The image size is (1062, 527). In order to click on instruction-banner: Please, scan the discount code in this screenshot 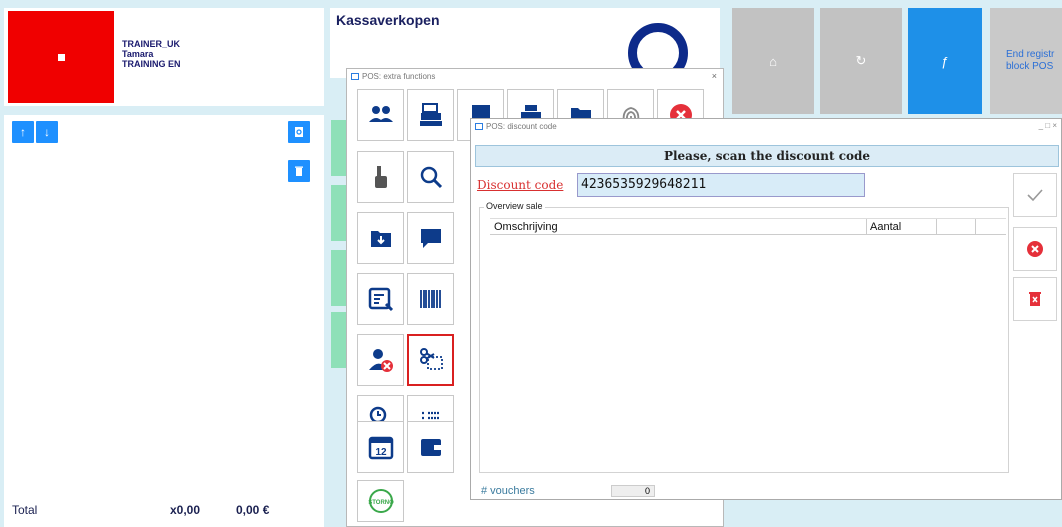, I will do `click(767, 156)`.